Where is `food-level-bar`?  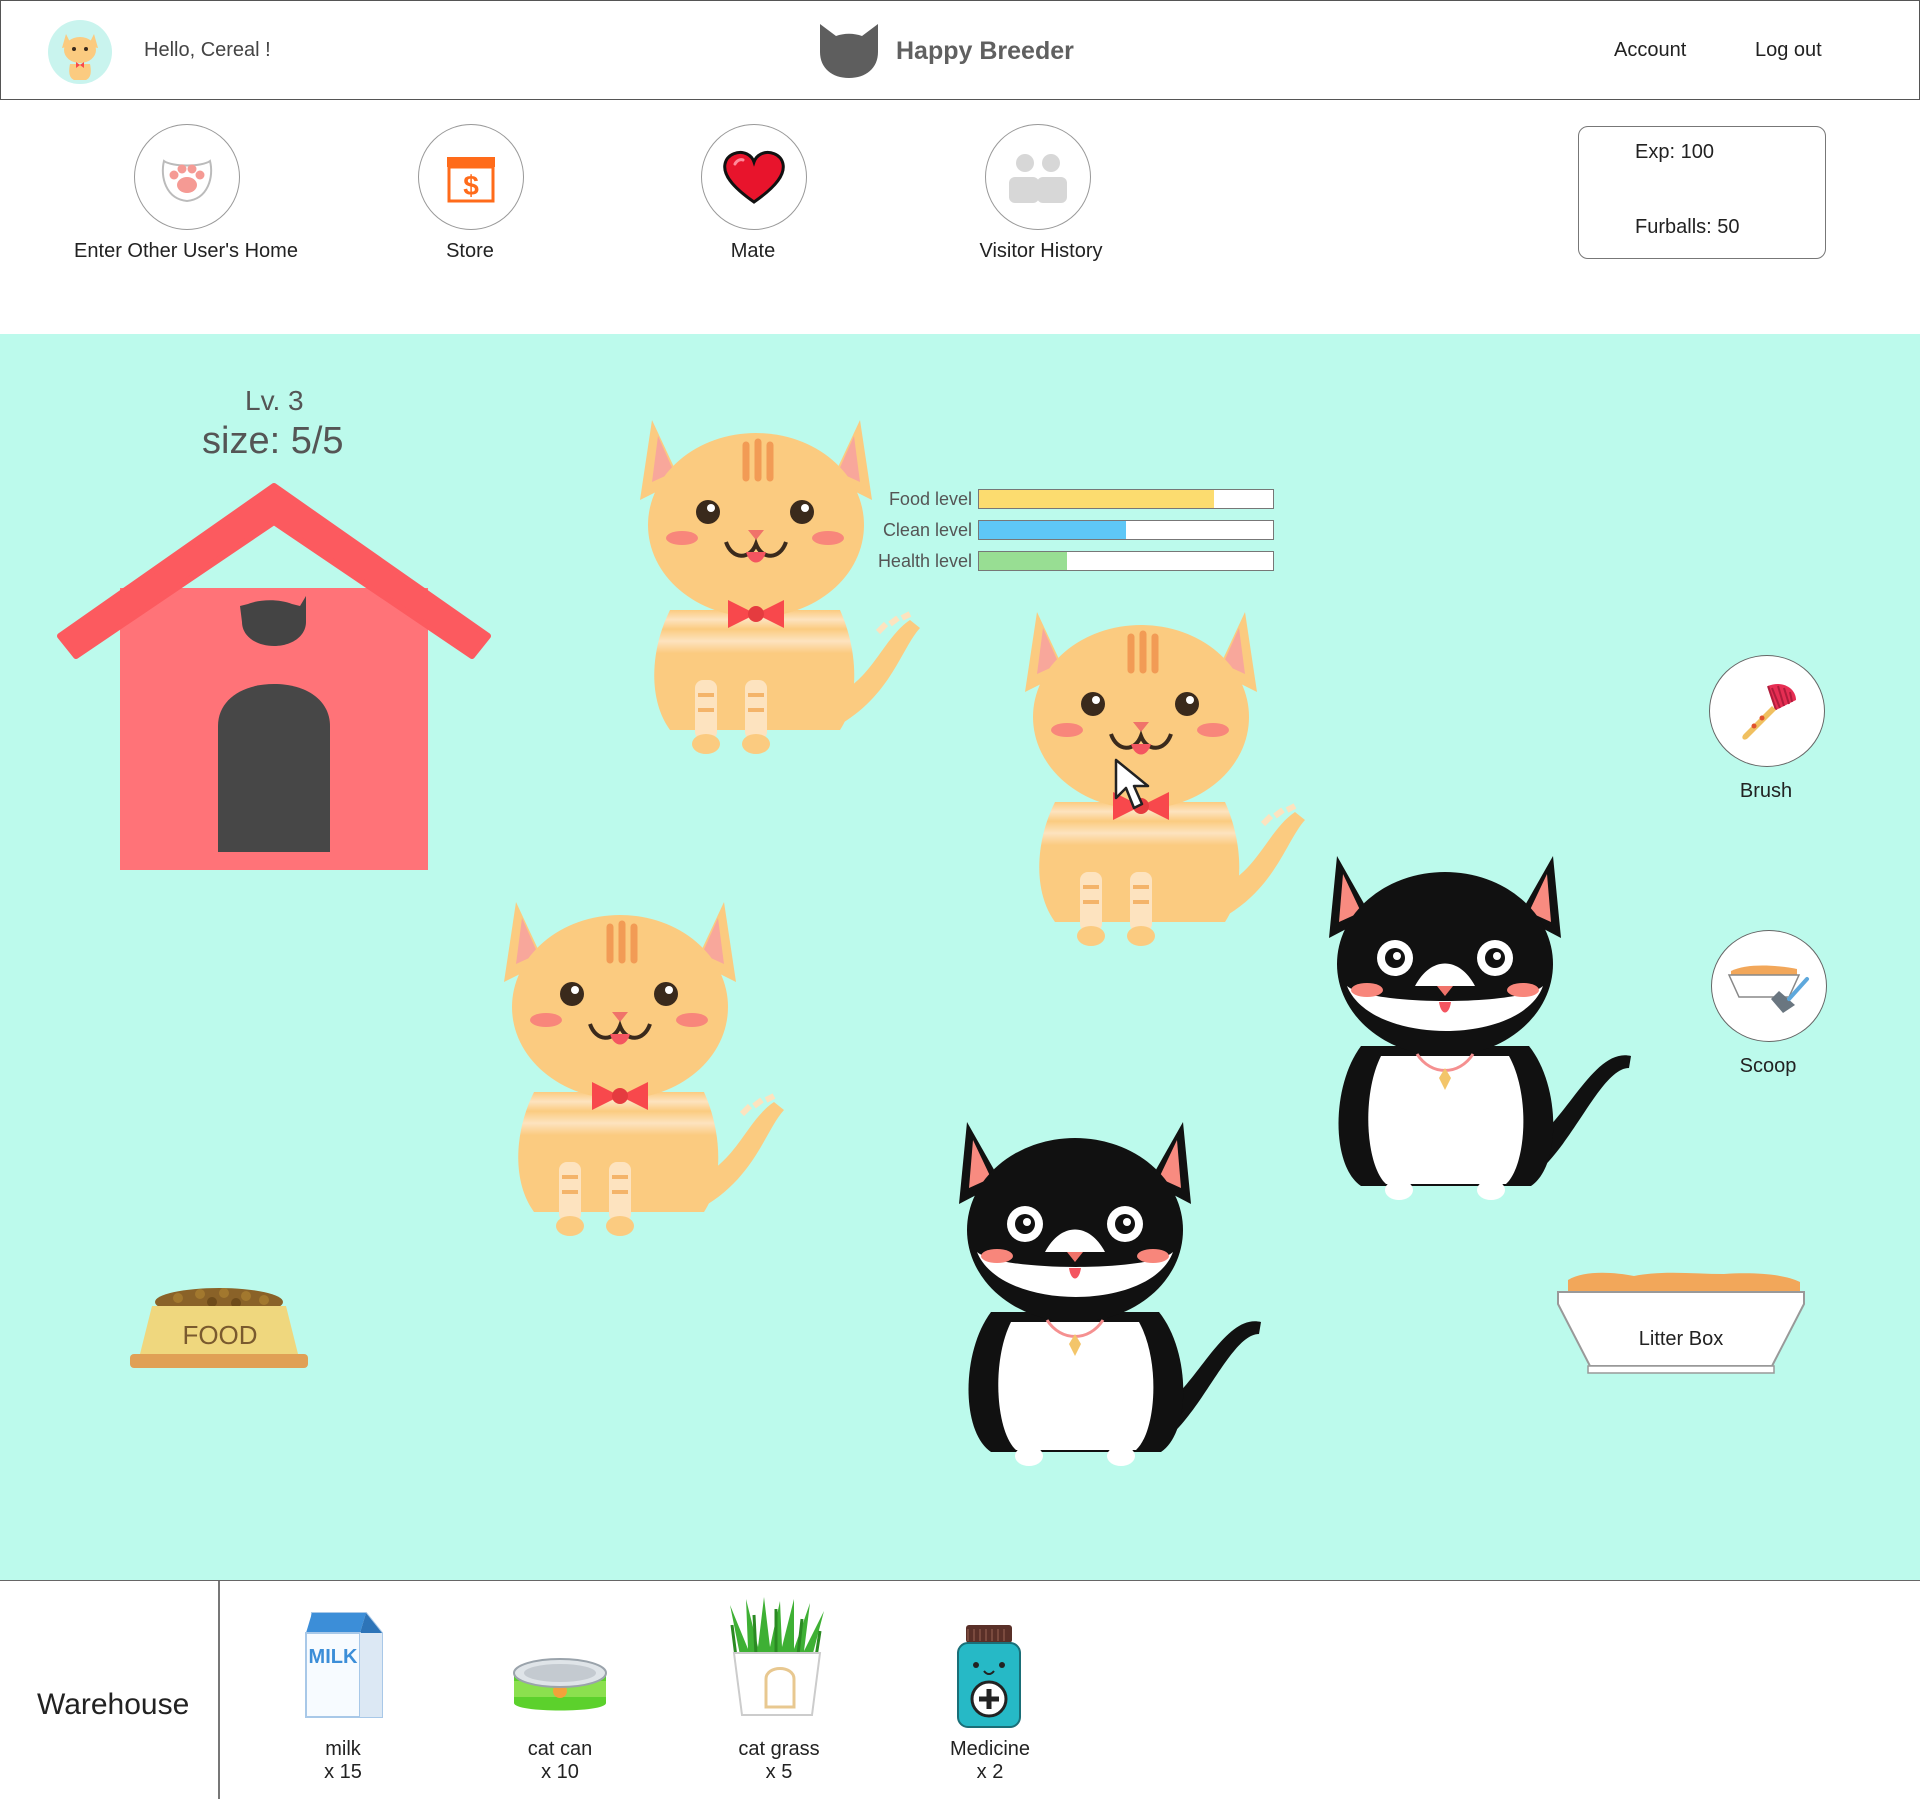
food-level-bar is located at coordinates (1126, 499).